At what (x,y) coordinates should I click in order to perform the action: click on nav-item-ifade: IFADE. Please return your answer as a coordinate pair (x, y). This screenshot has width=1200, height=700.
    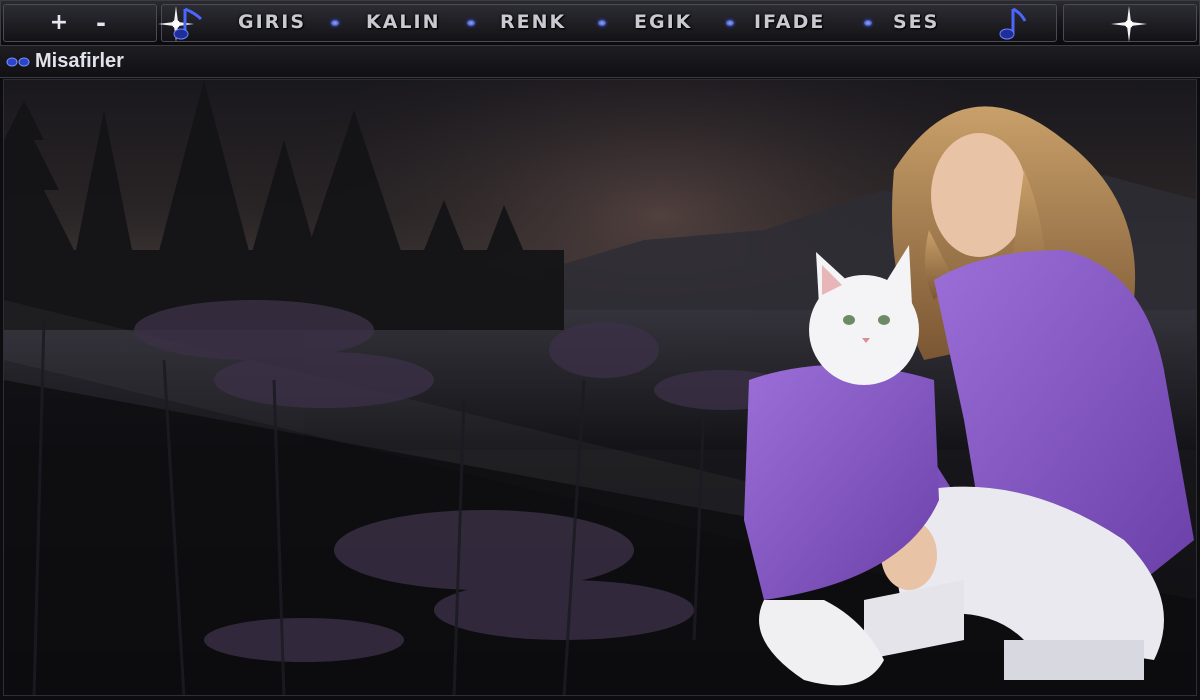
    Looking at the image, I should click on (789, 22).